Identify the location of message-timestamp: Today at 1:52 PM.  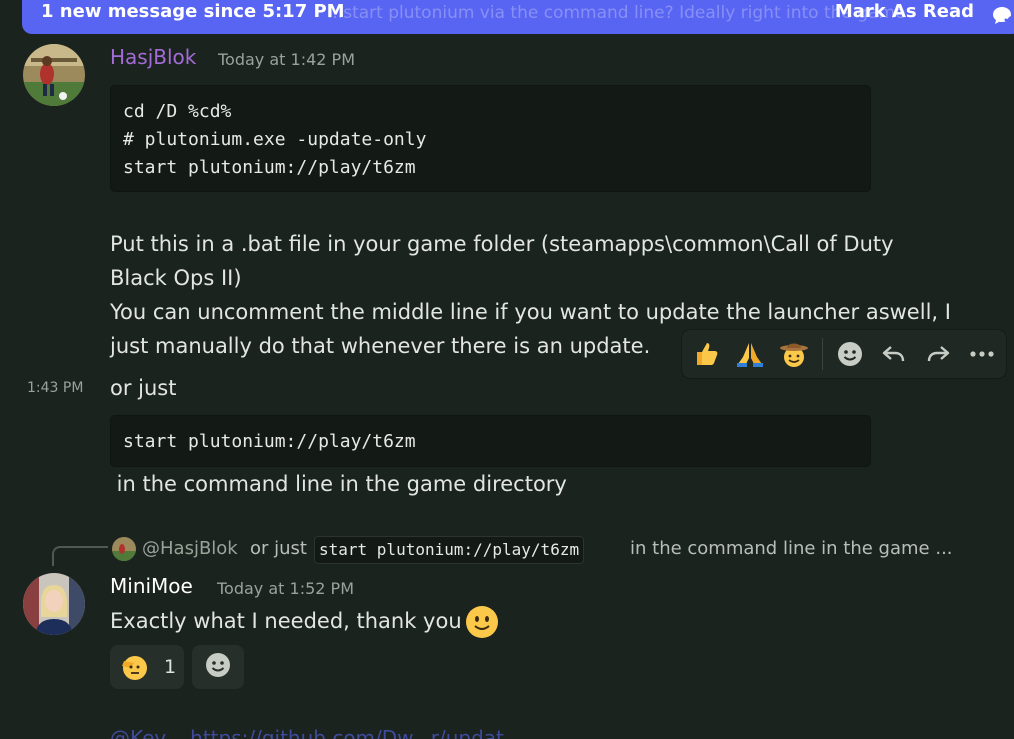
(285, 588).